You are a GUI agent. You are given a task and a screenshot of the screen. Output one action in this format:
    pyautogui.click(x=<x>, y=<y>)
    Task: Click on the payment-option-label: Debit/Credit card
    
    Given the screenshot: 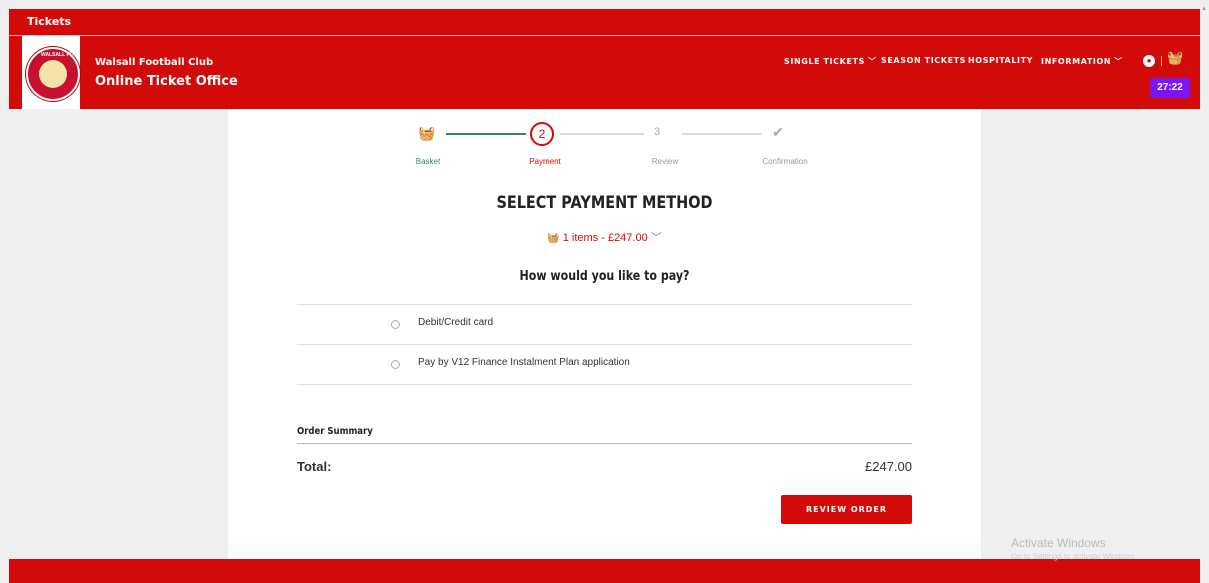 What is the action you would take?
    pyautogui.click(x=456, y=322)
    